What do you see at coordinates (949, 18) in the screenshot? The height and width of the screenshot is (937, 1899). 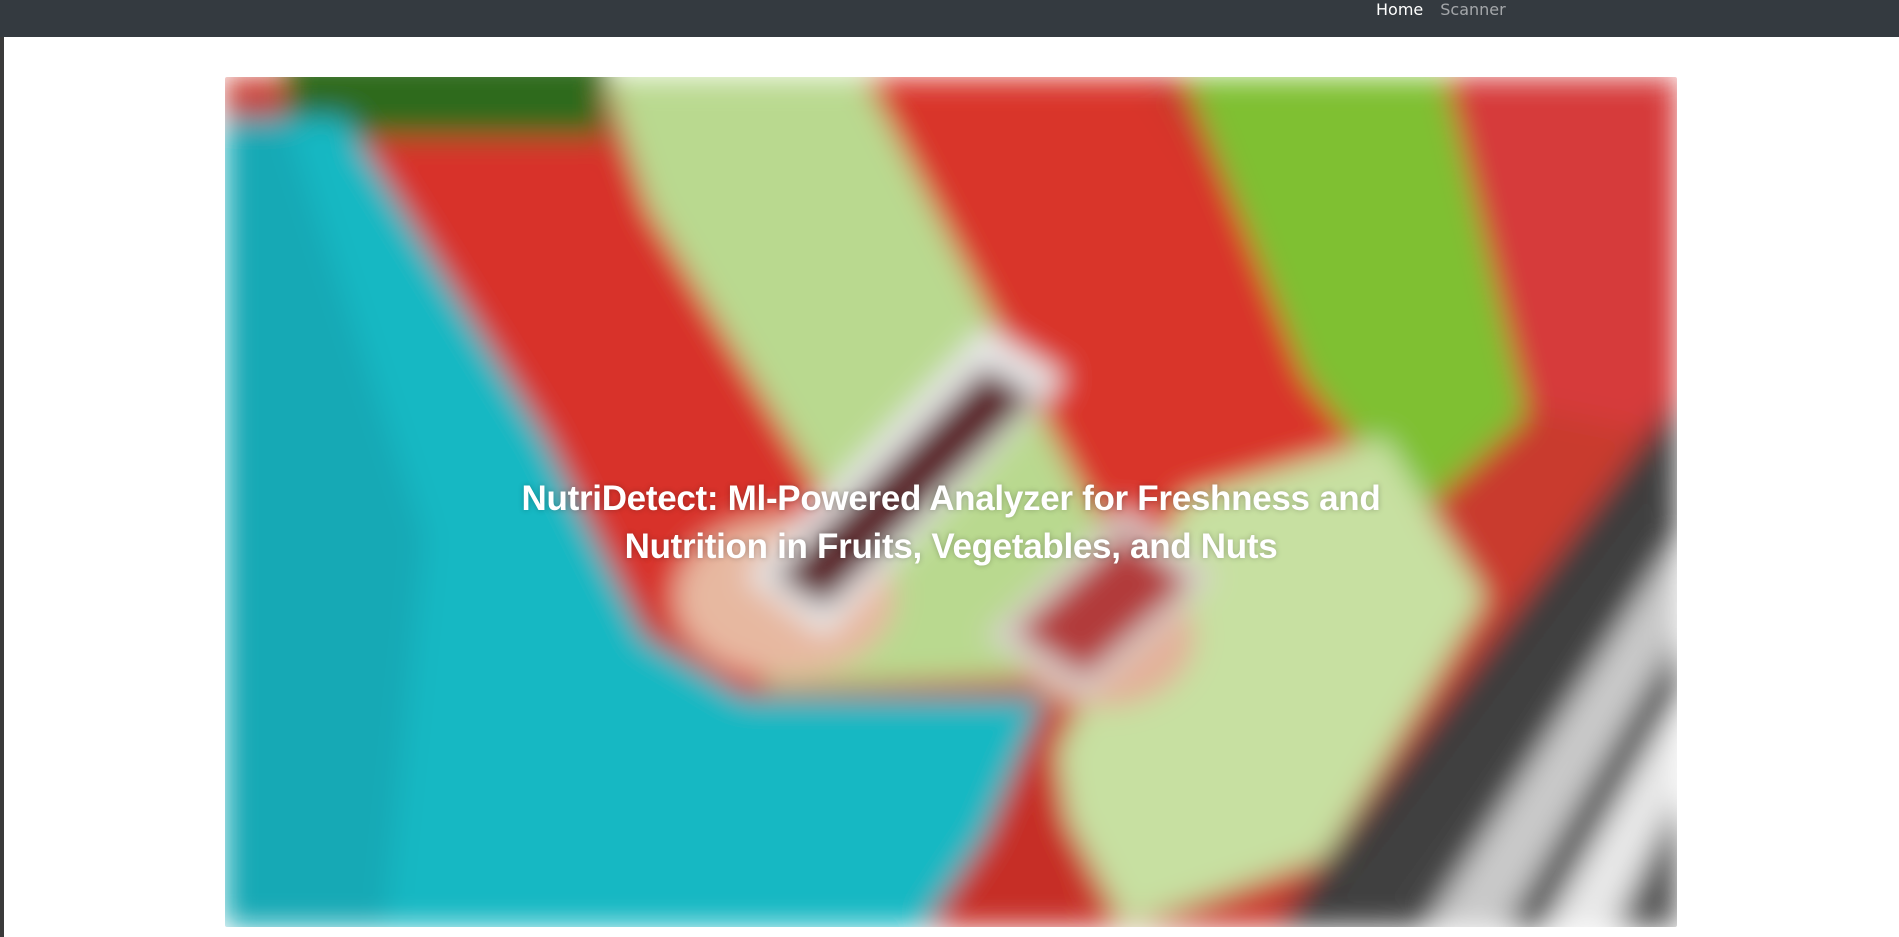 I see `top-navbar: Home Scanner` at bounding box center [949, 18].